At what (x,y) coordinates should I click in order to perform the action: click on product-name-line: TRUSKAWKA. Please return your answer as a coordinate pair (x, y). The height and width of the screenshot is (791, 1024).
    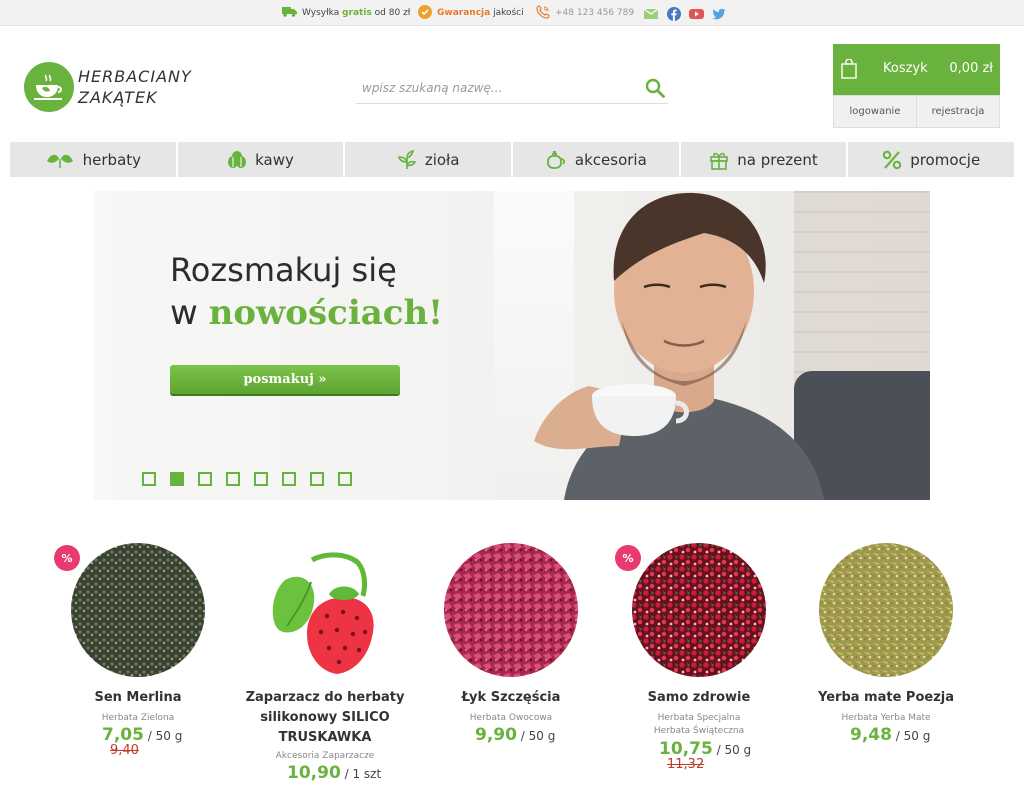
    Looking at the image, I should click on (325, 737).